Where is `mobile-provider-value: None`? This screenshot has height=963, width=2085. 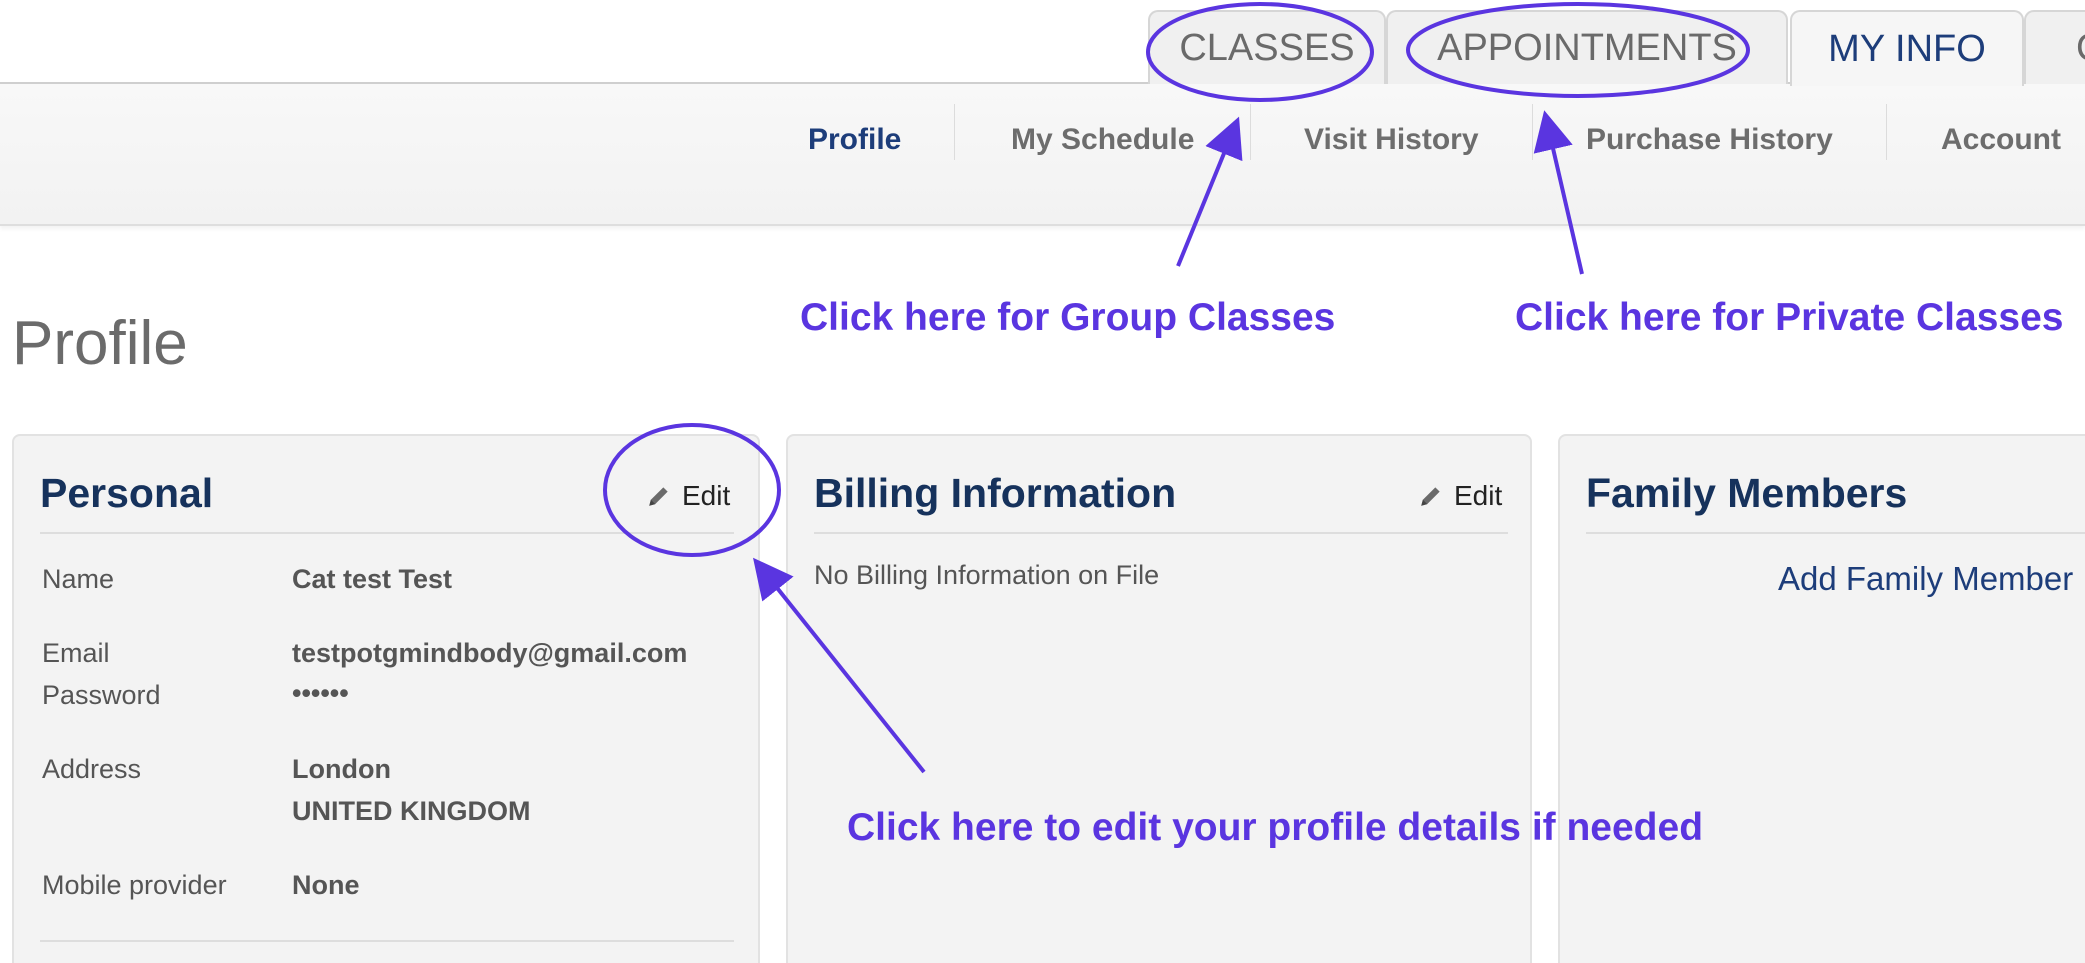 mobile-provider-value: None is located at coordinates (326, 885).